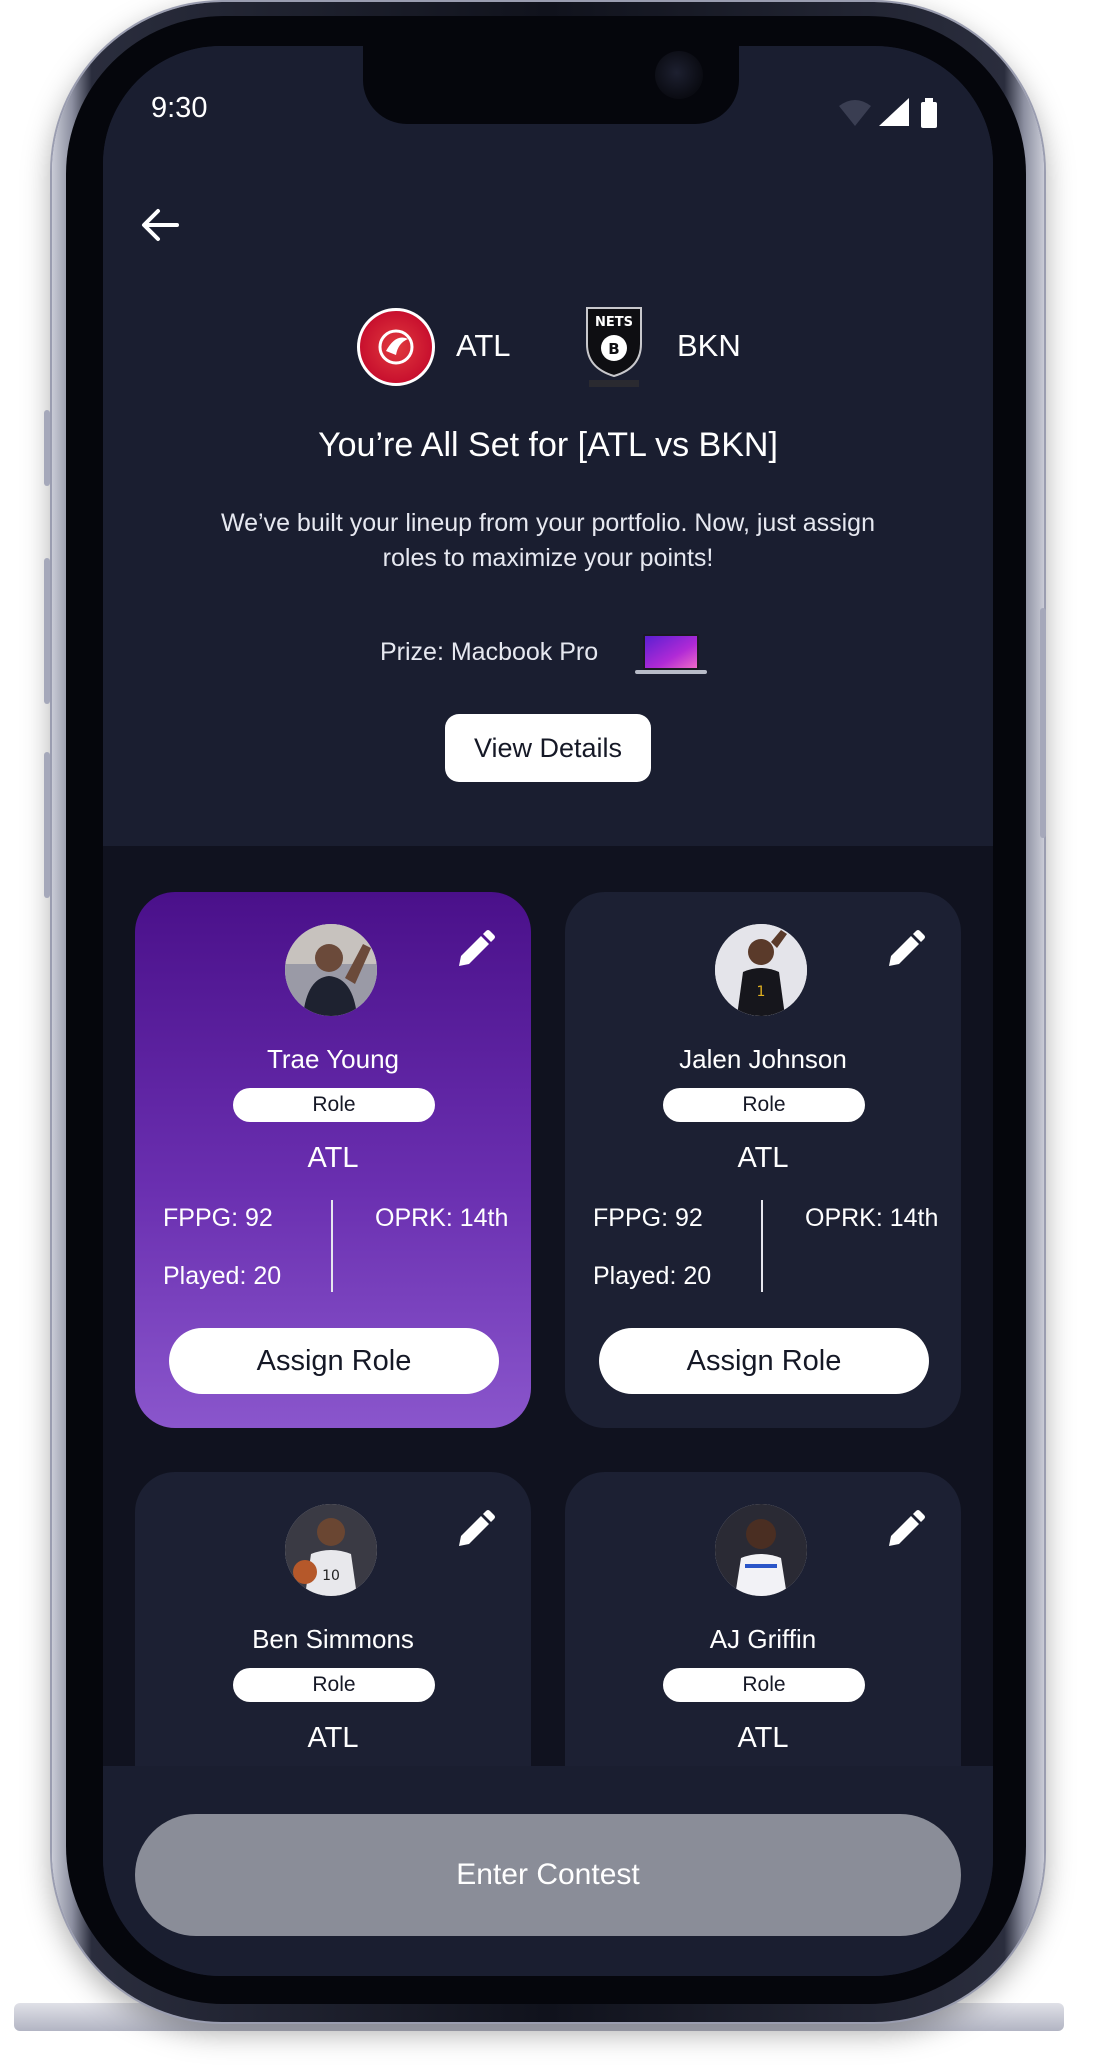  I want to click on power-button, so click(1043, 723).